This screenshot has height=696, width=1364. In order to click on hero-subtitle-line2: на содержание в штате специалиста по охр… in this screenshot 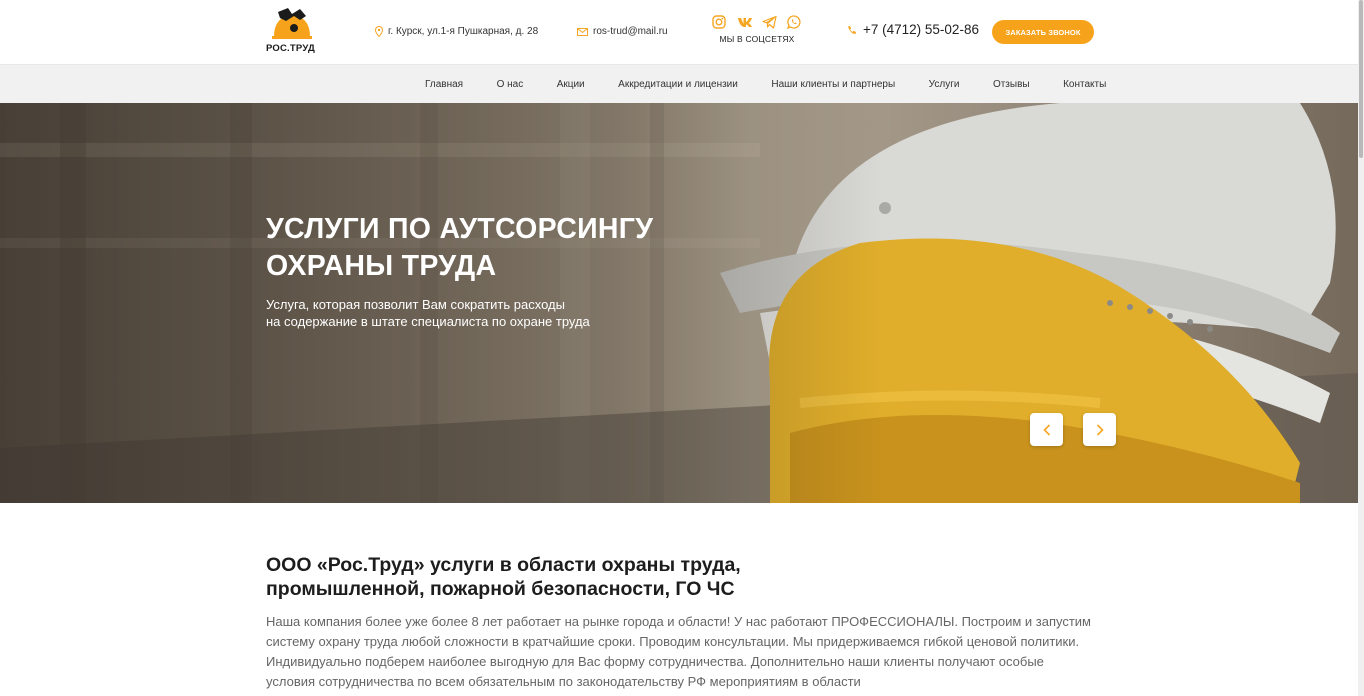, I will do `click(428, 321)`.